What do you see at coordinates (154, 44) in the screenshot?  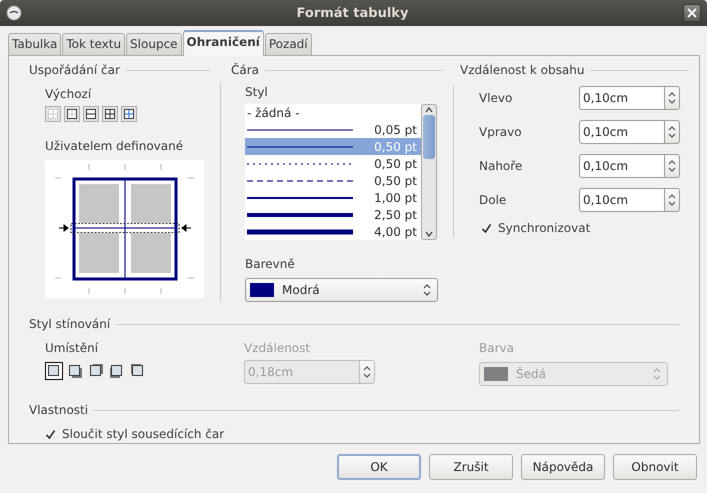 I see `tab: Sloupce` at bounding box center [154, 44].